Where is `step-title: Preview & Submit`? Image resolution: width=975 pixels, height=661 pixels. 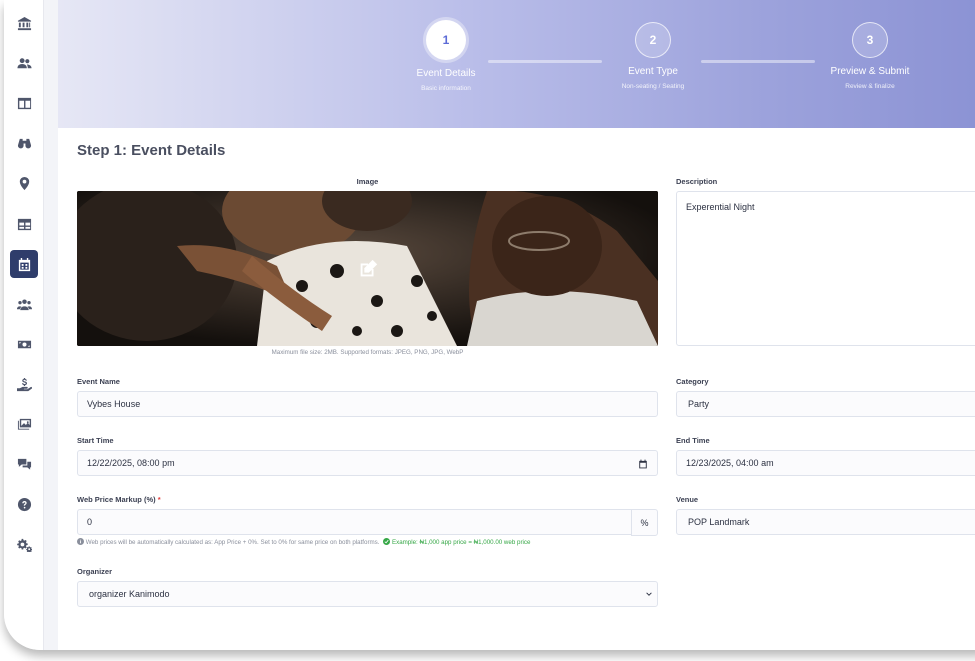
step-title: Preview & Submit is located at coordinates (870, 71).